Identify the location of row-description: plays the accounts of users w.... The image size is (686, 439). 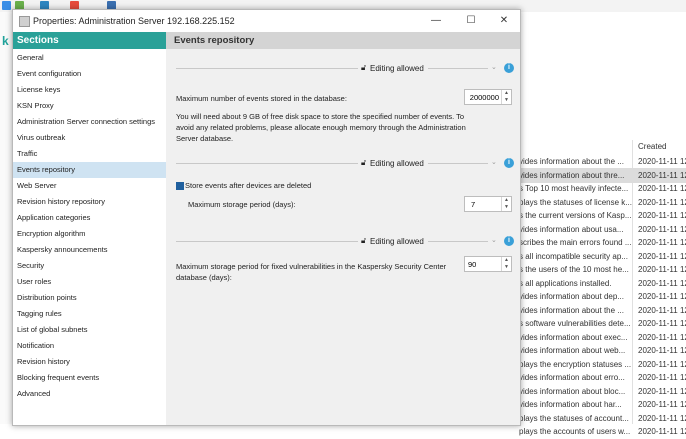
(575, 431).